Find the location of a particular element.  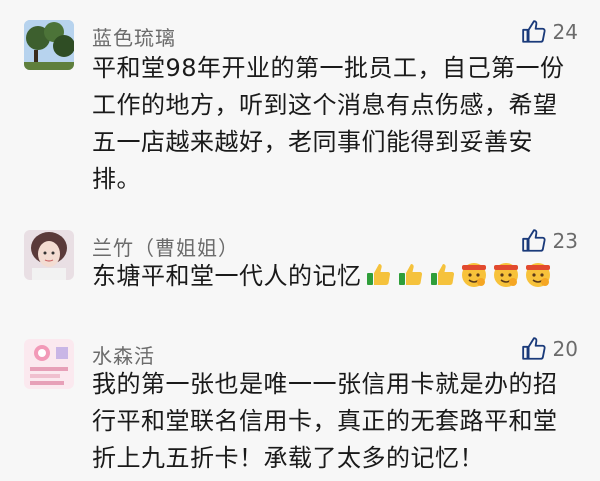

person-photo-icon is located at coordinates (49, 255).